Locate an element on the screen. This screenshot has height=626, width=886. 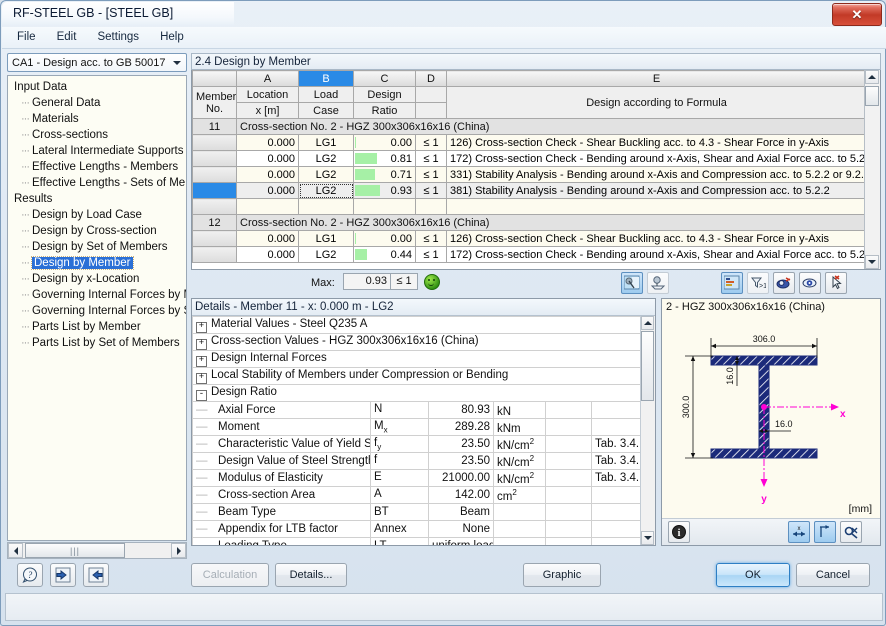
close-button: ✕ is located at coordinates (857, 14).